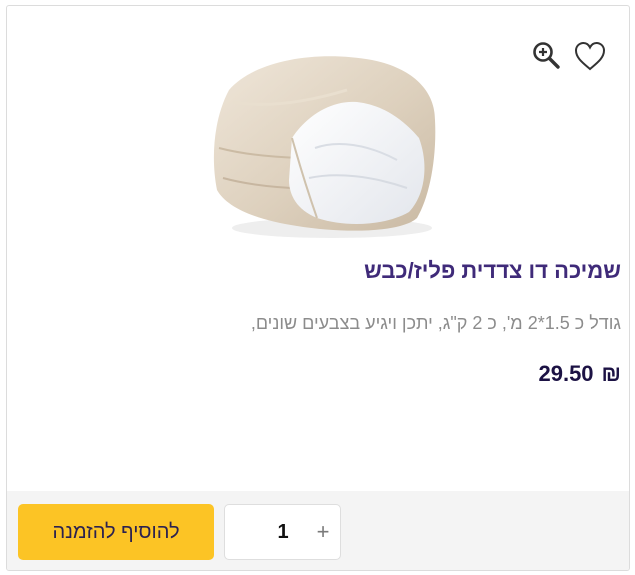  I want to click on zoom-button, so click(546, 55).